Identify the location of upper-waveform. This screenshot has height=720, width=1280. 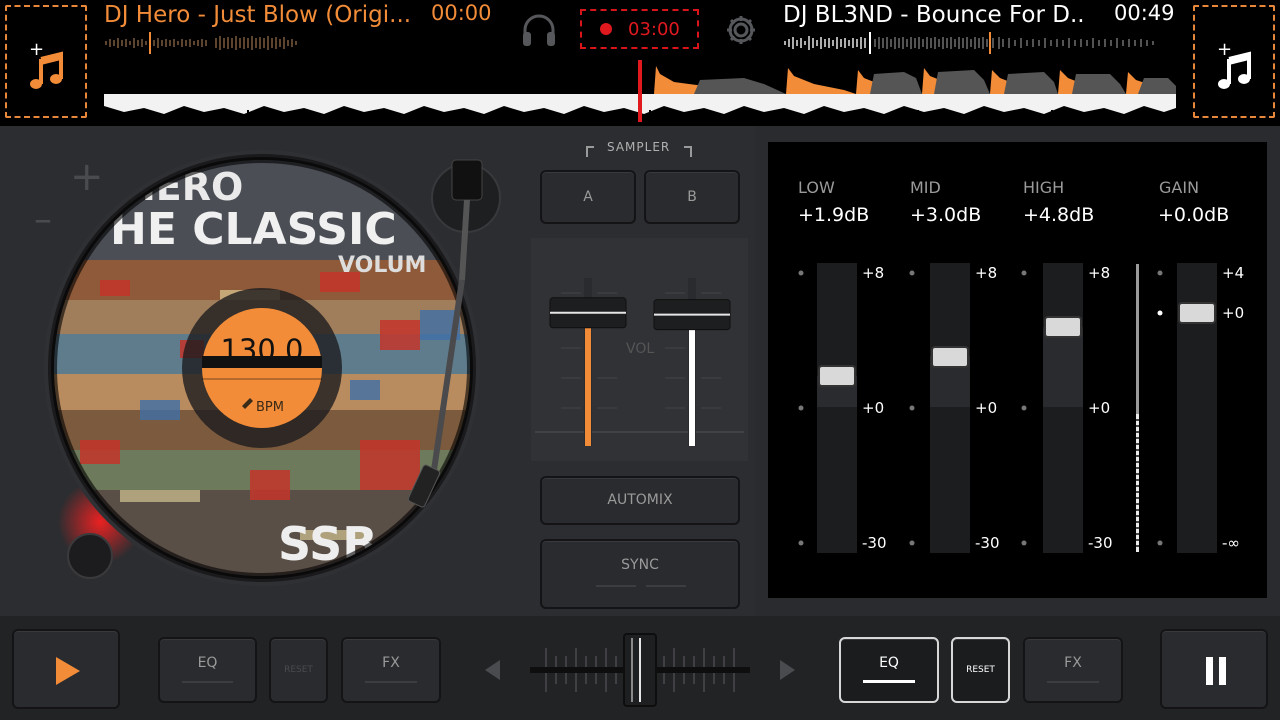
(915, 80).